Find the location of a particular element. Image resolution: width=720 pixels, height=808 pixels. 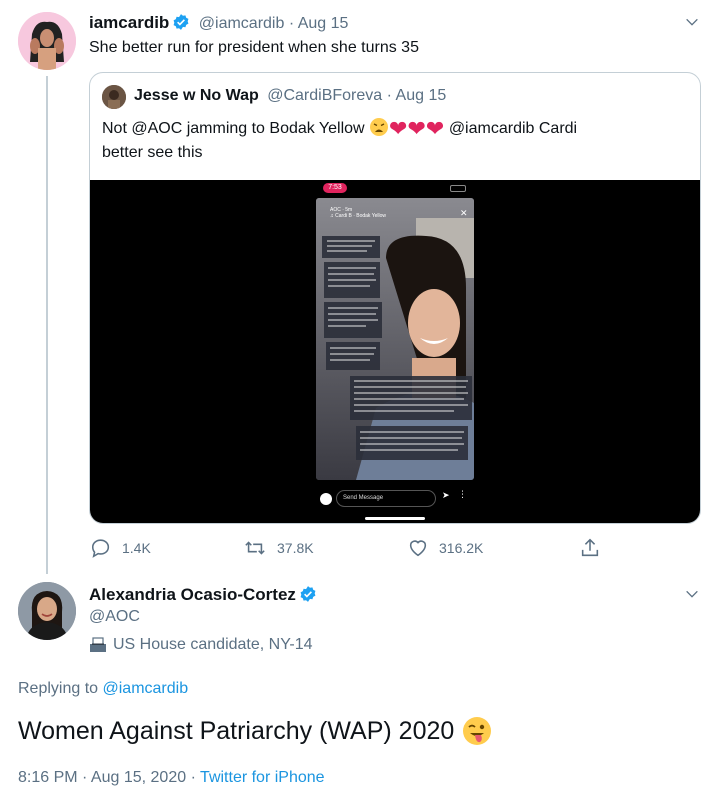

quoted-text-part2: Cardi is located at coordinates (558, 128).